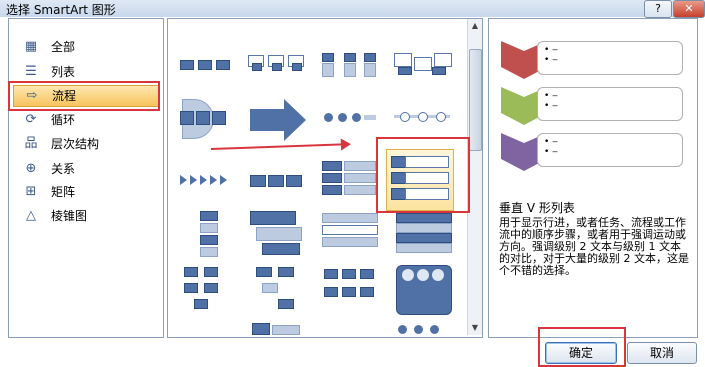 This screenshot has height=367, width=705. What do you see at coordinates (63, 47) in the screenshot?
I see `category-label: 全部` at bounding box center [63, 47].